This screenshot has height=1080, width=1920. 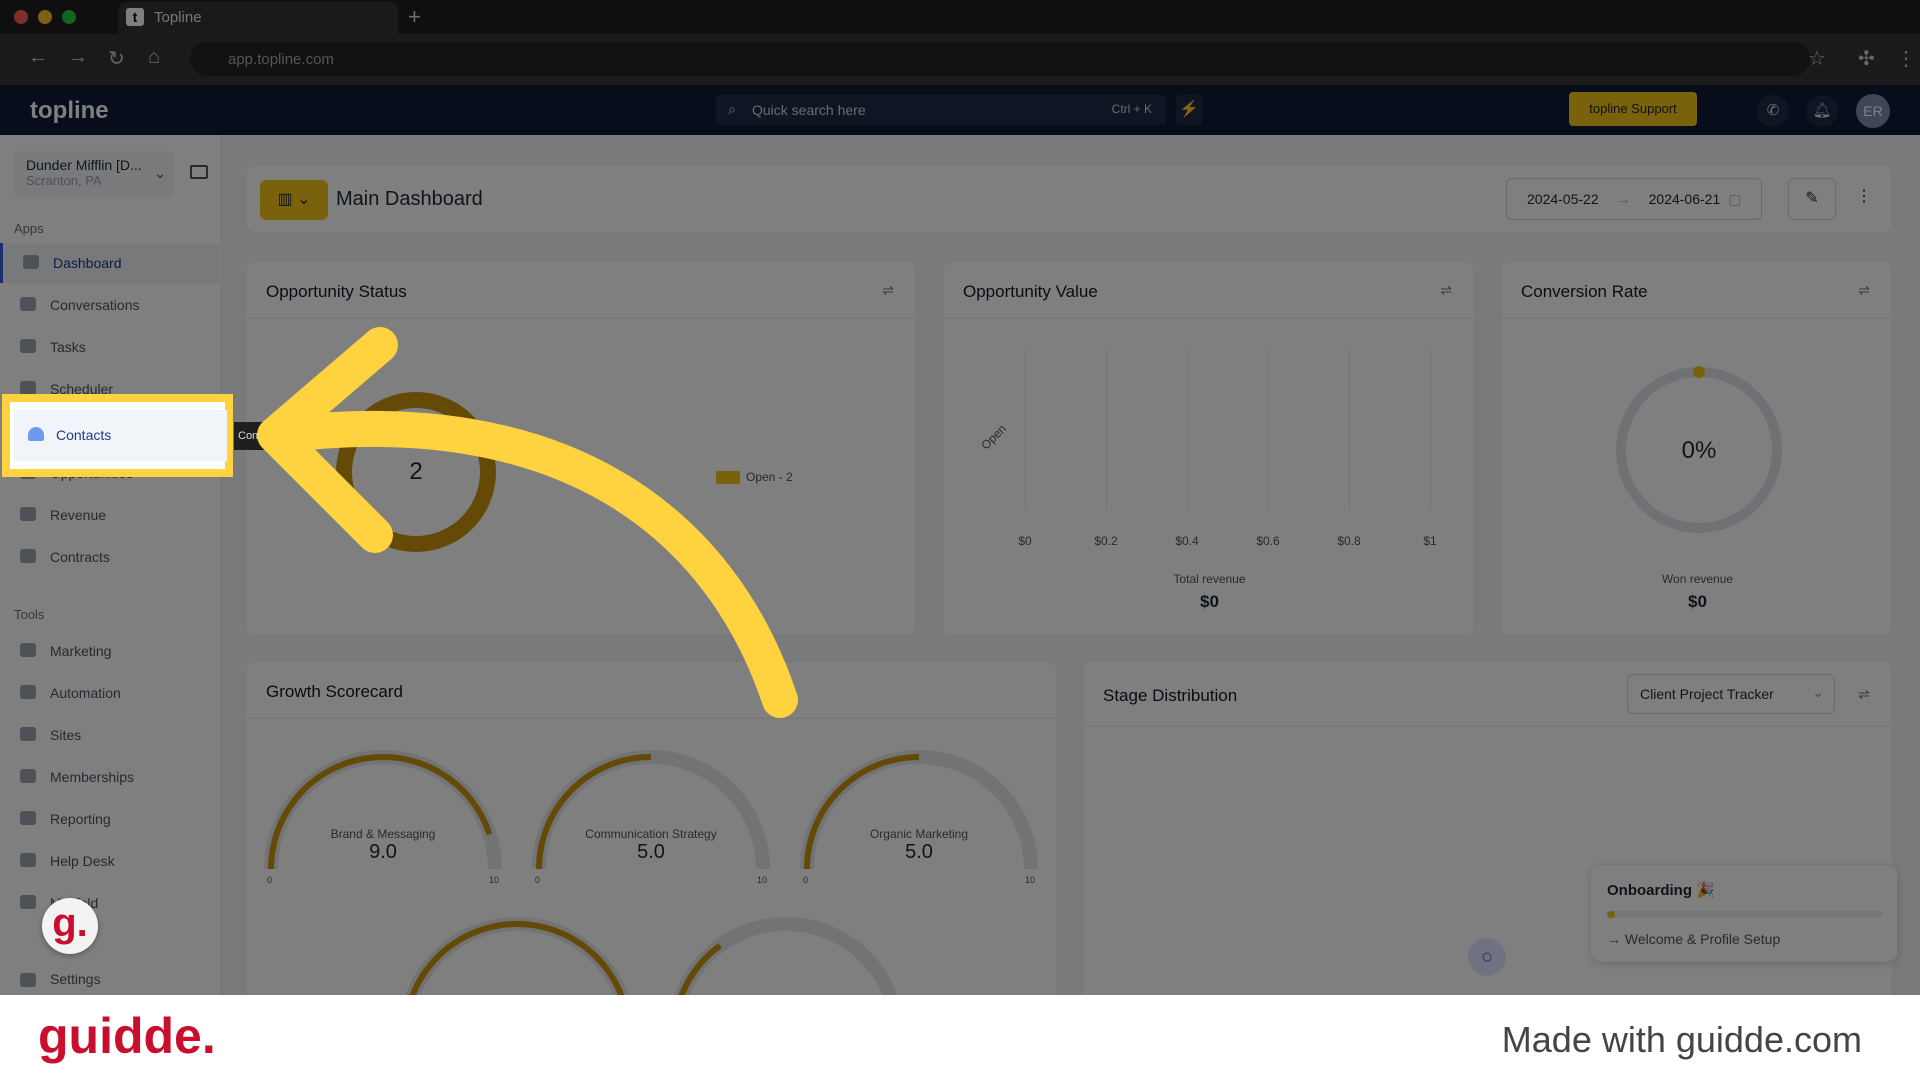 I want to click on arrow-shaft, so click(x=530, y=564).